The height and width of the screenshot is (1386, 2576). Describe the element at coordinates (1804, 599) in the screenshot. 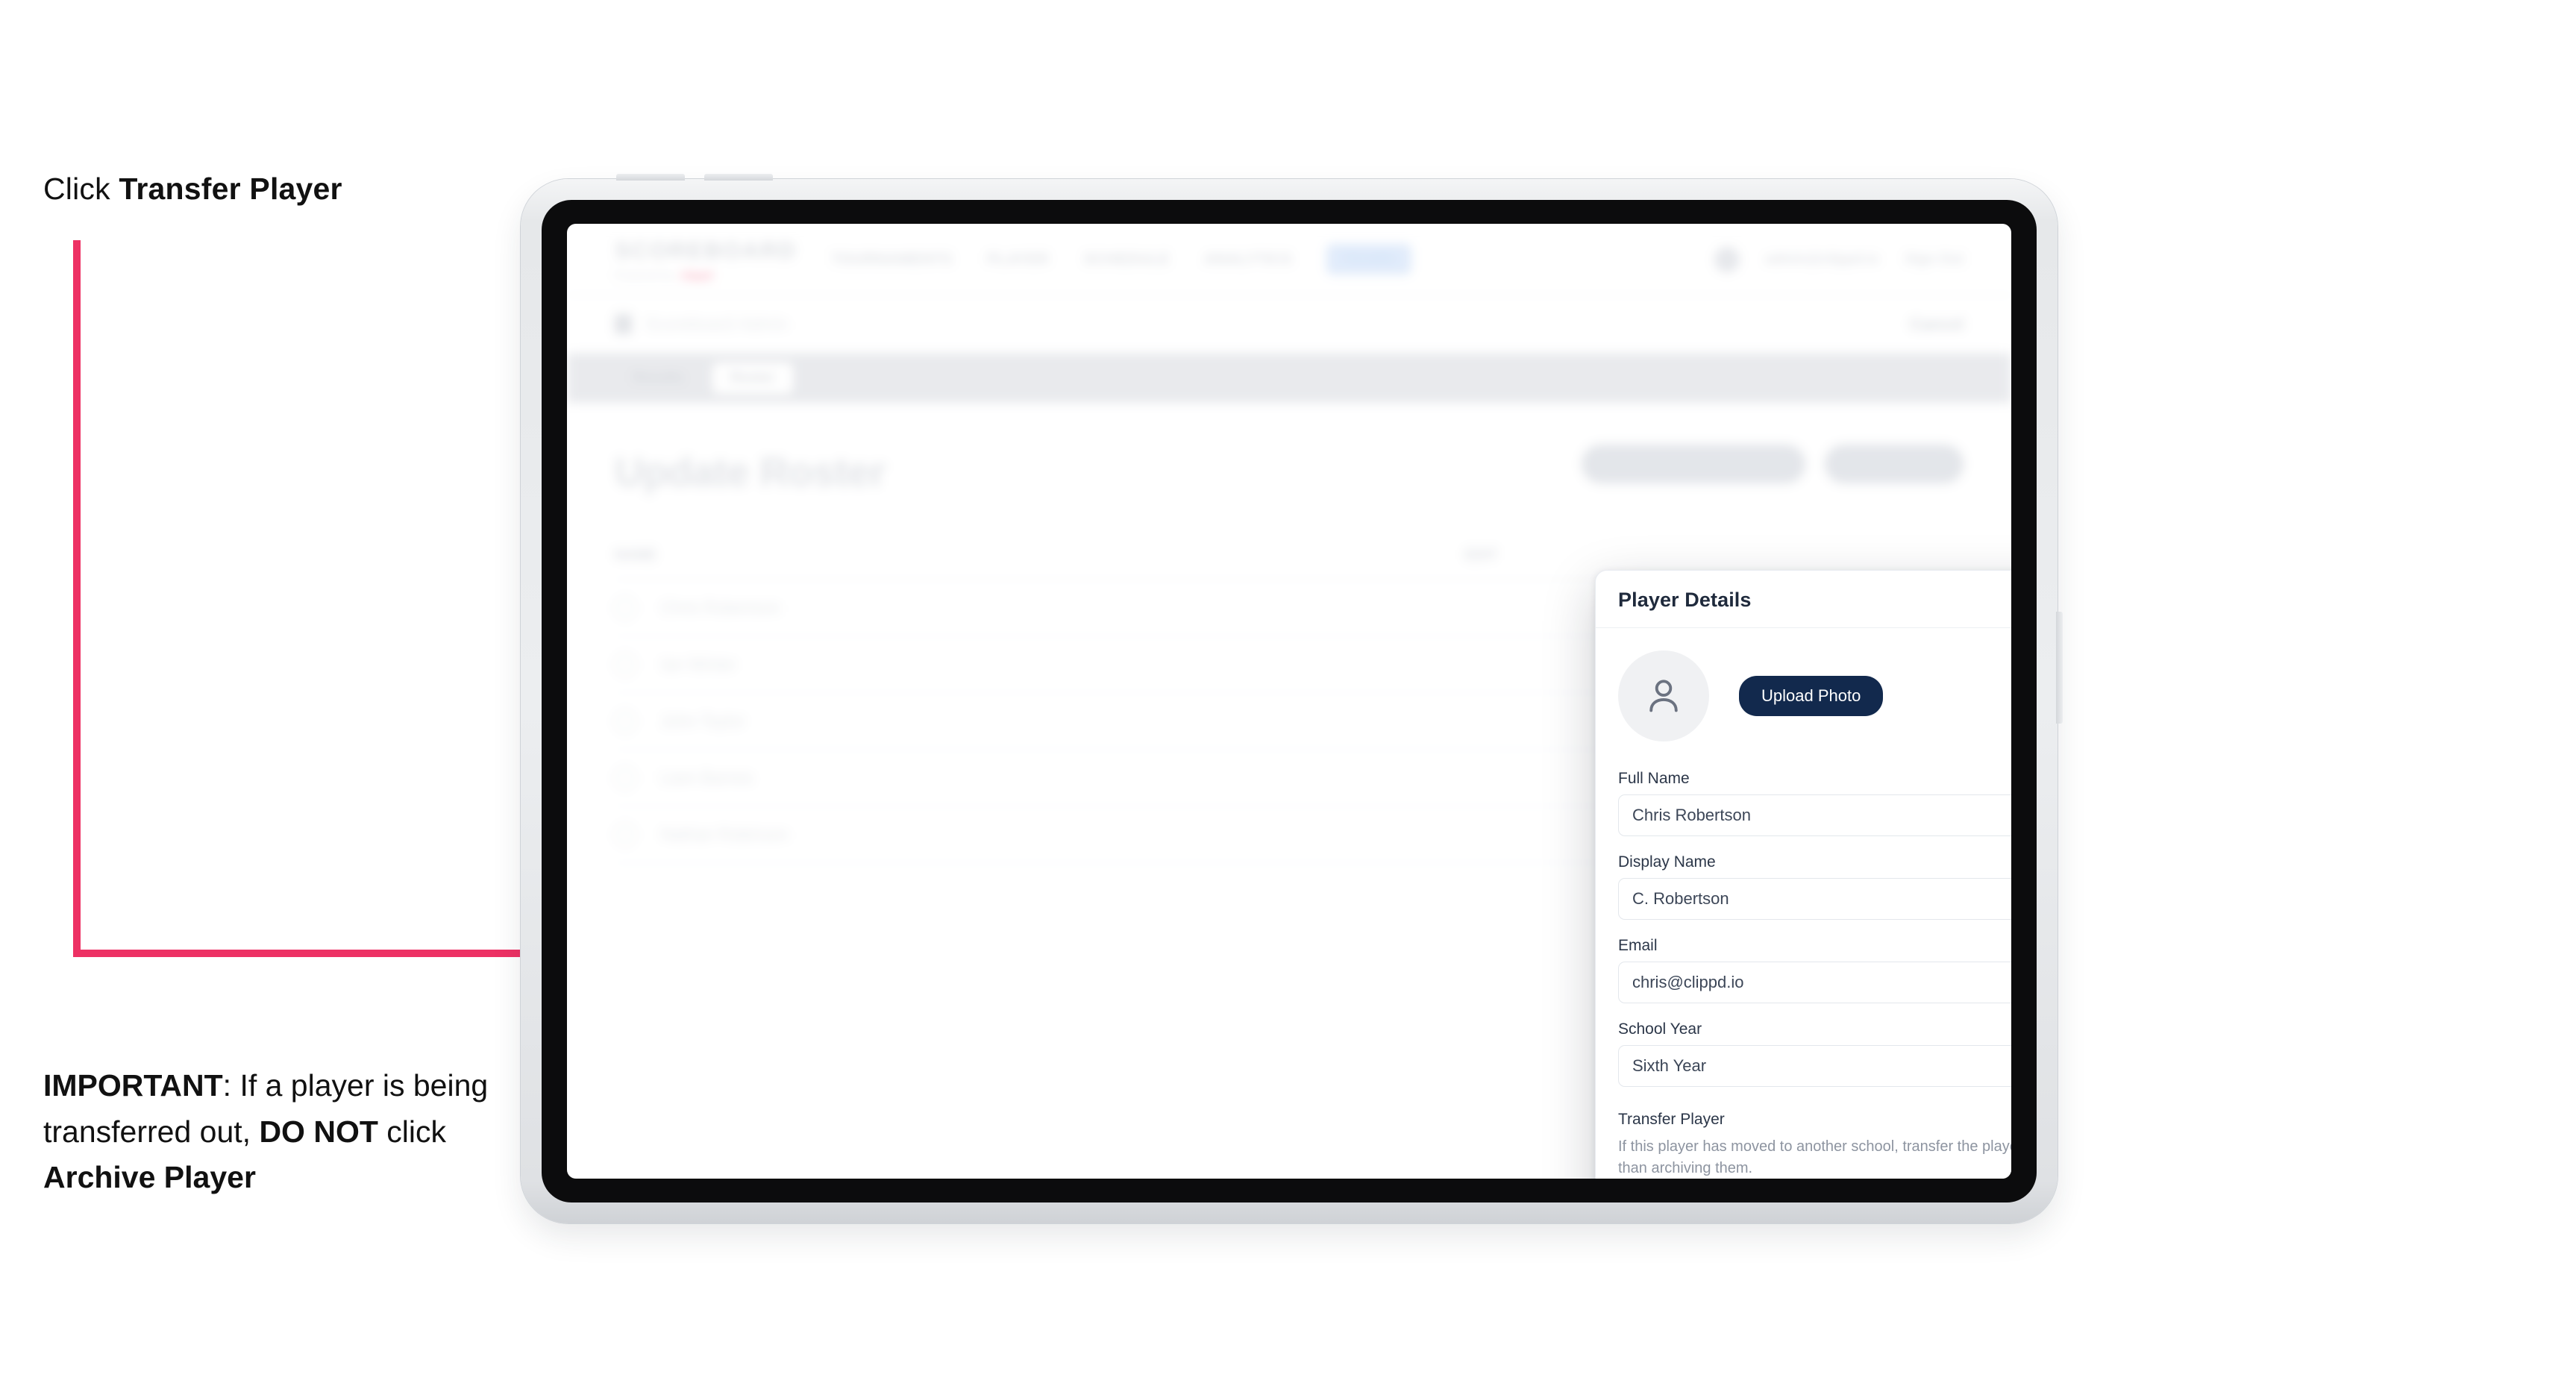

I see `modal-header: Player Details` at that location.